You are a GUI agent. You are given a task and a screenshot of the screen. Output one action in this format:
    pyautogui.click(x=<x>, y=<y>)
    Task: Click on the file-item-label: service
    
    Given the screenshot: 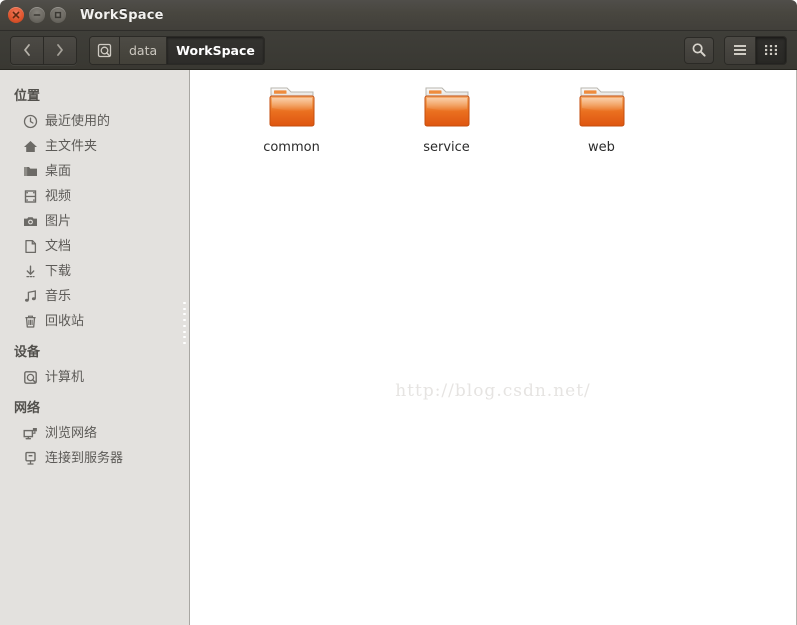 What is the action you would take?
    pyautogui.click(x=446, y=147)
    